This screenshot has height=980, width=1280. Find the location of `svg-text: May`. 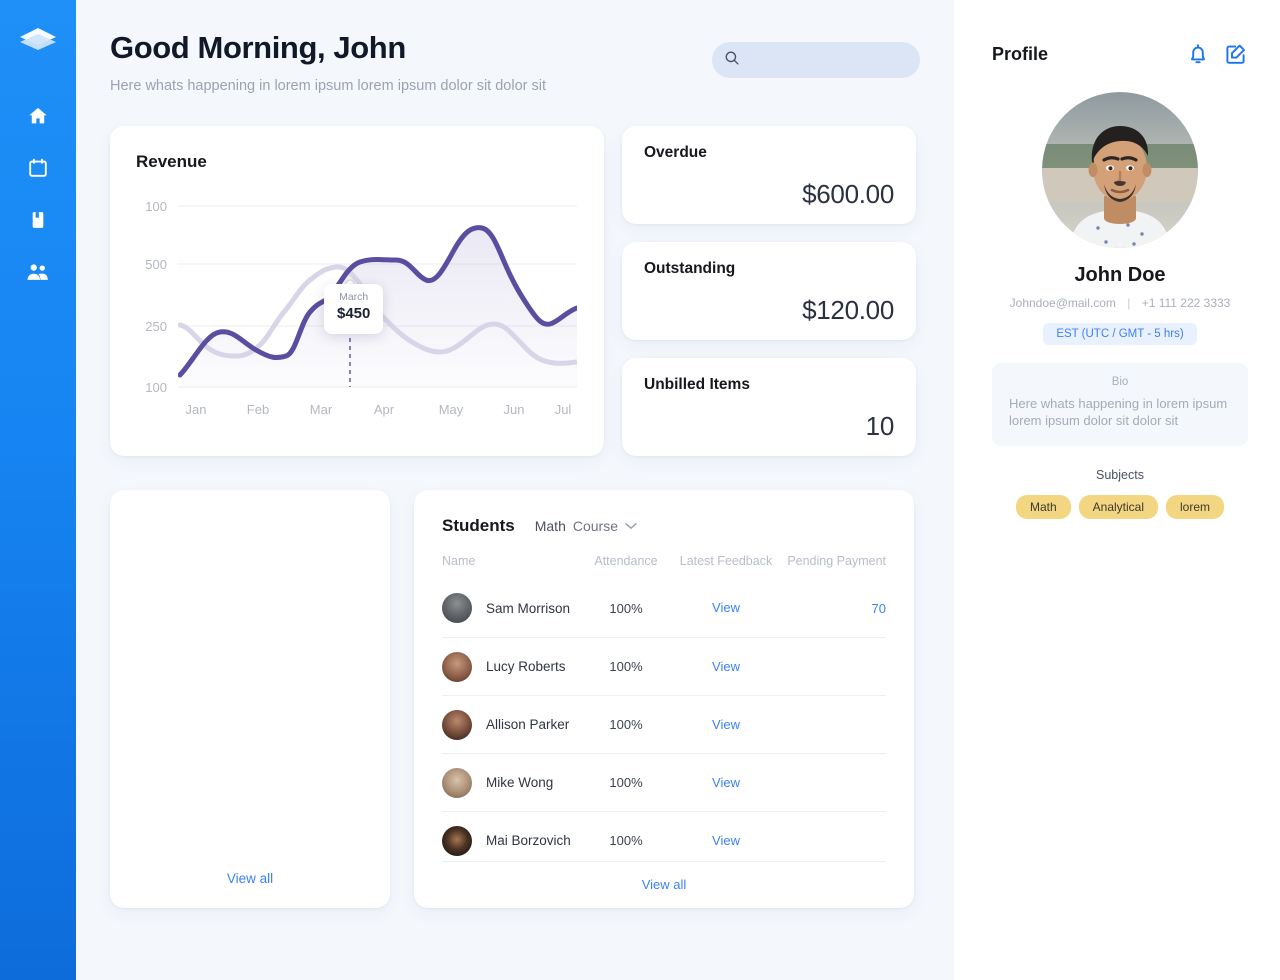

svg-text: May is located at coordinates (451, 409).